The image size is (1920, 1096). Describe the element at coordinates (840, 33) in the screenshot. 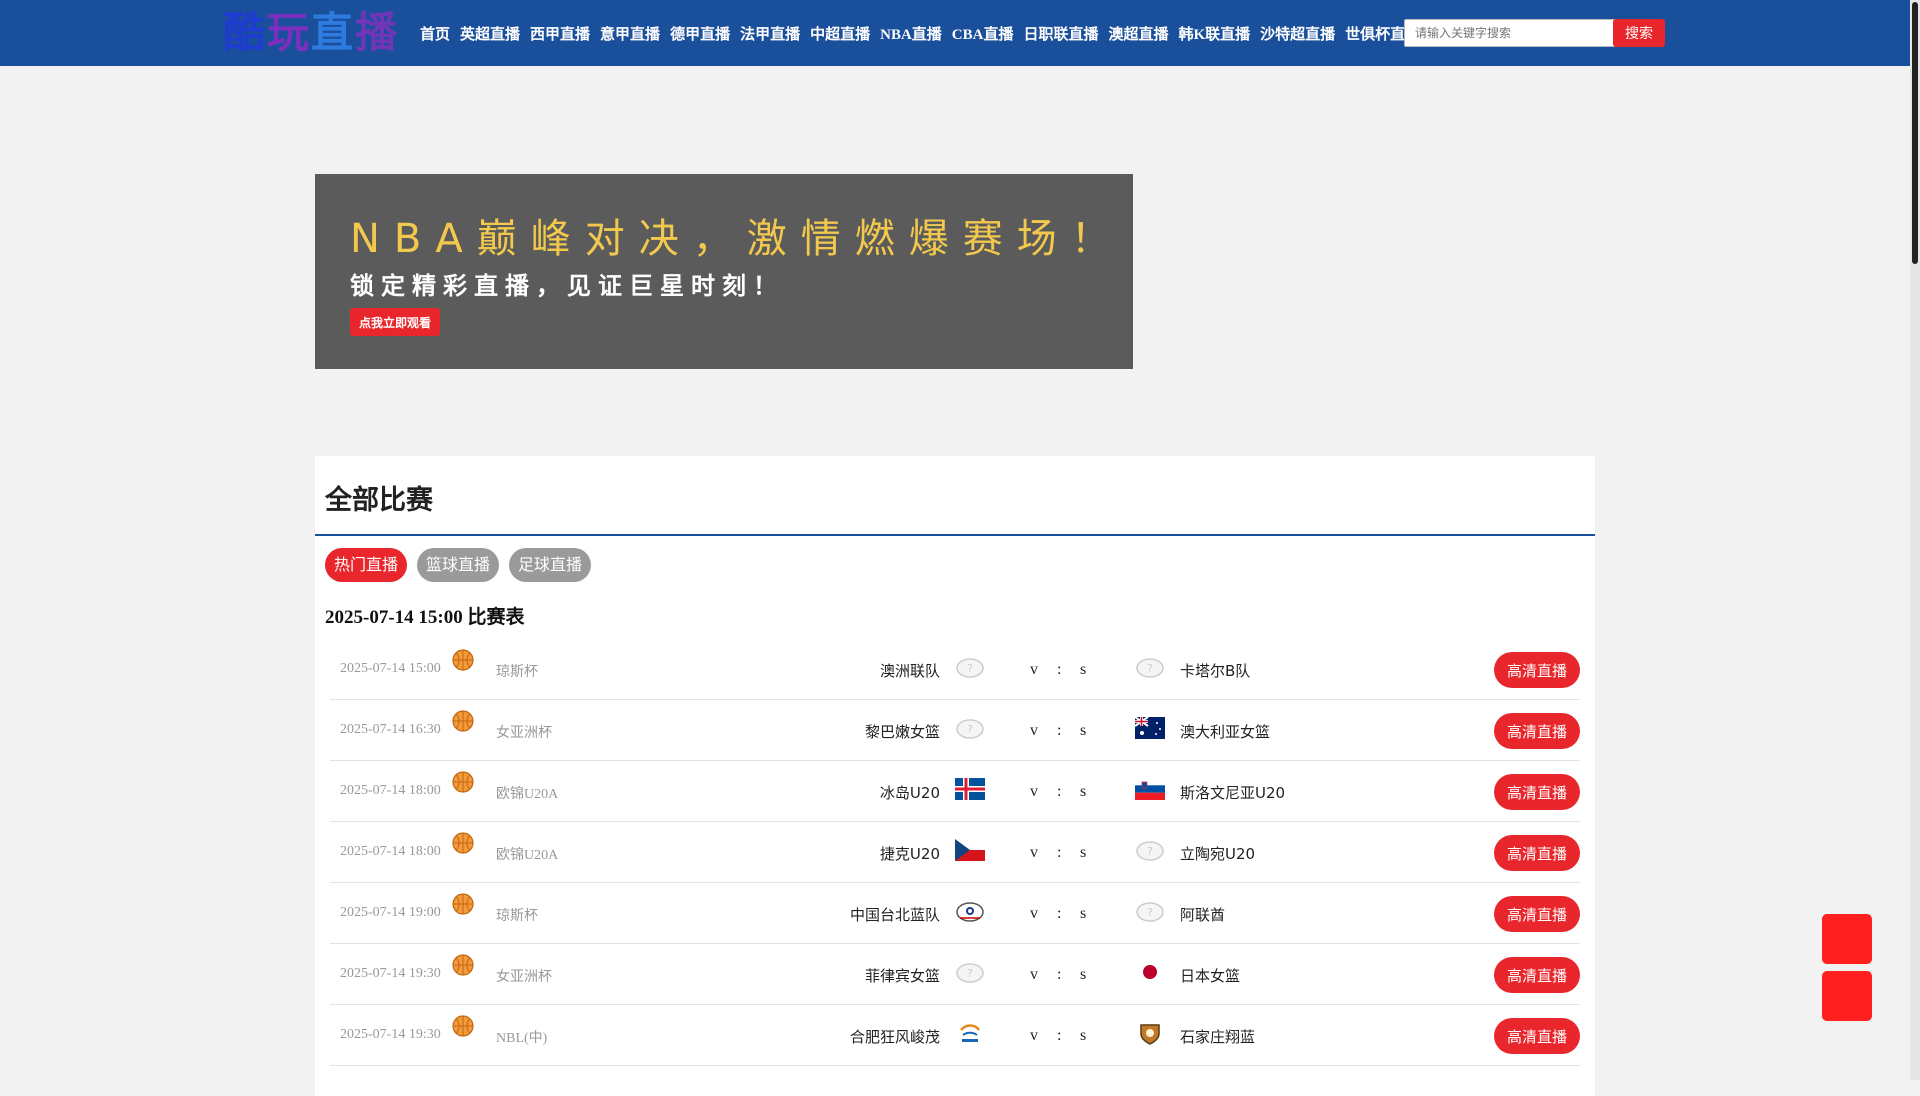

I see `nav-link: 中超直播` at that location.